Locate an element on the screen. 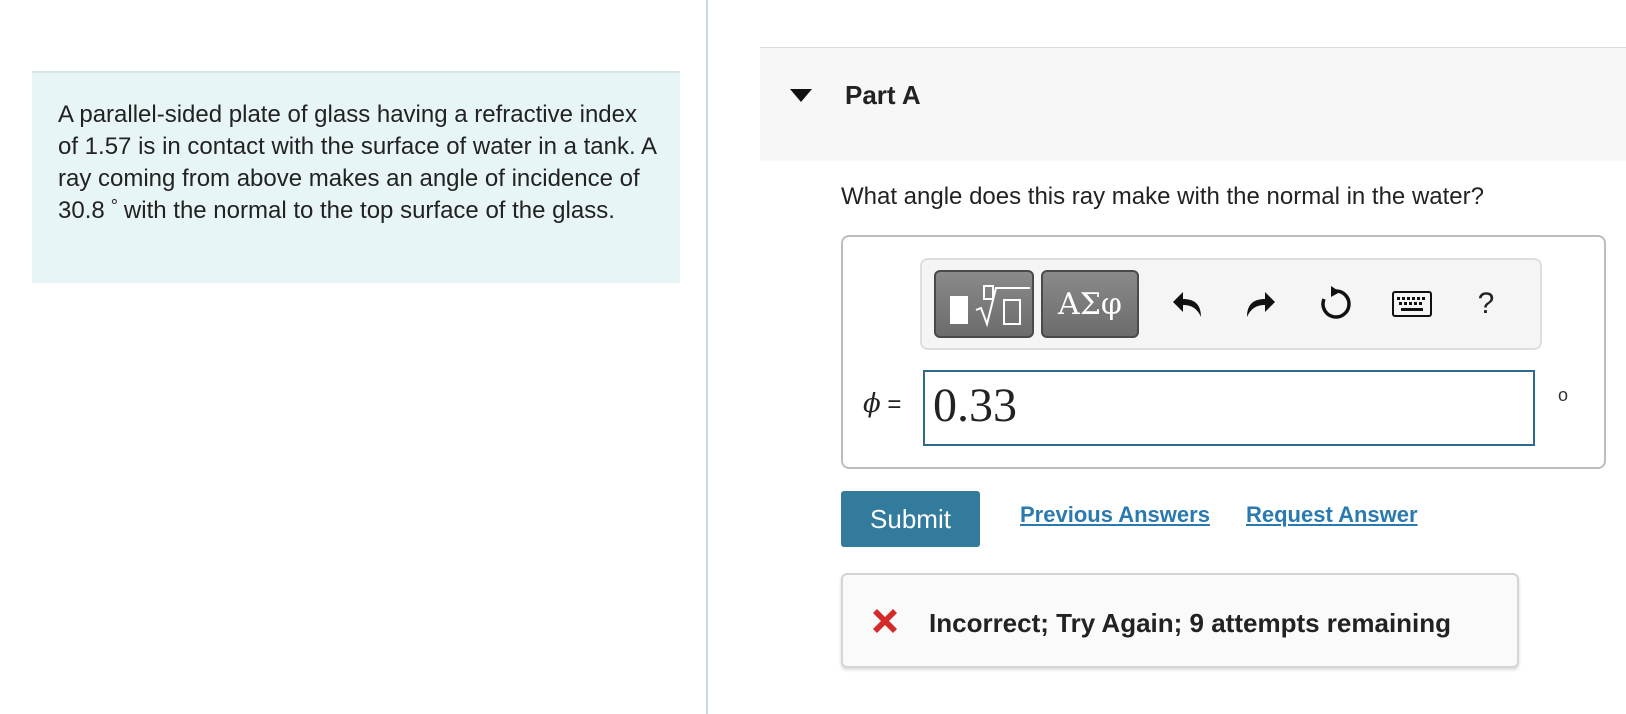 Image resolution: width=1626 pixels, height=714 pixels. answer-input: 0.33 is located at coordinates (1229, 408).